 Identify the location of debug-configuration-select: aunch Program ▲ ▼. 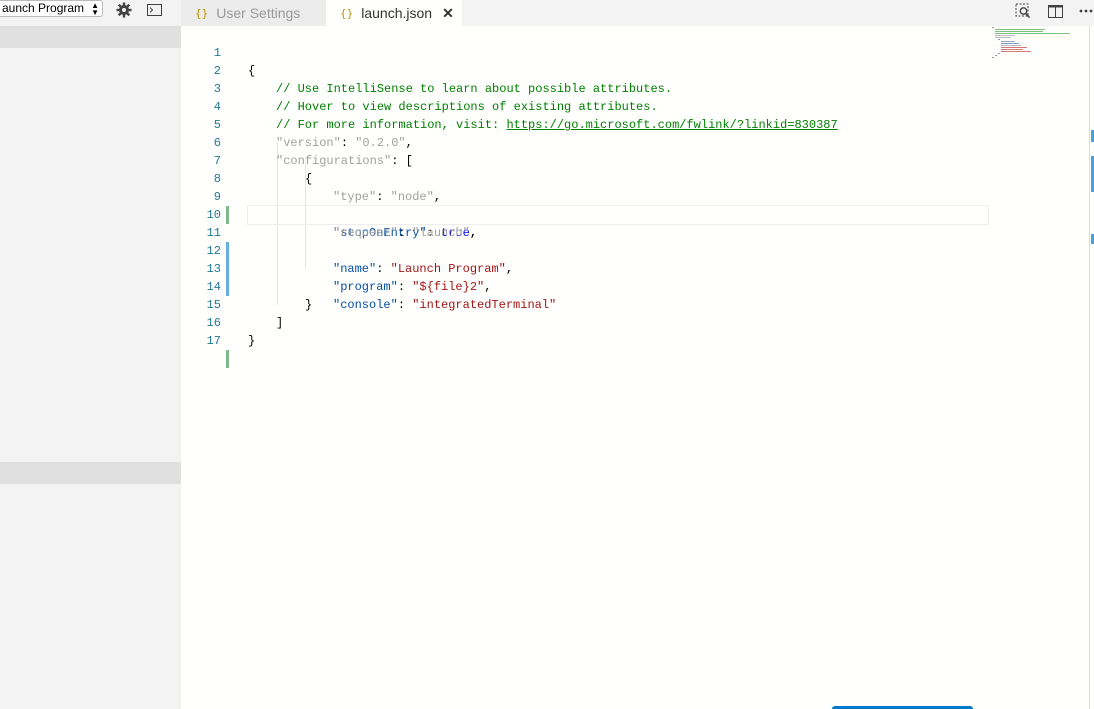
(51, 8).